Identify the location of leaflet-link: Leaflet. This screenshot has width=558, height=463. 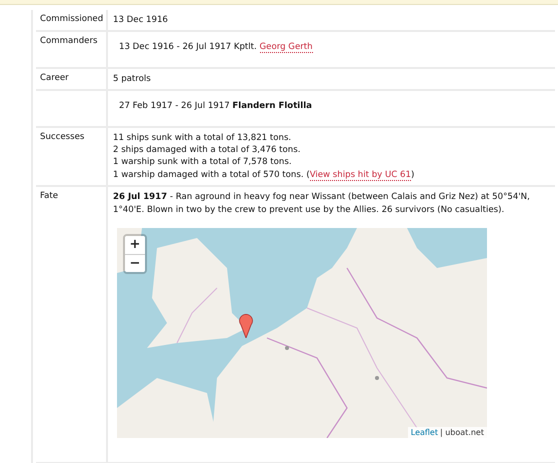
(424, 432).